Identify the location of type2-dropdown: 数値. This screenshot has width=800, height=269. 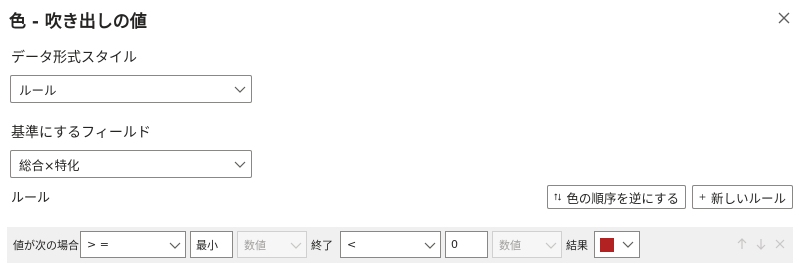
(527, 244).